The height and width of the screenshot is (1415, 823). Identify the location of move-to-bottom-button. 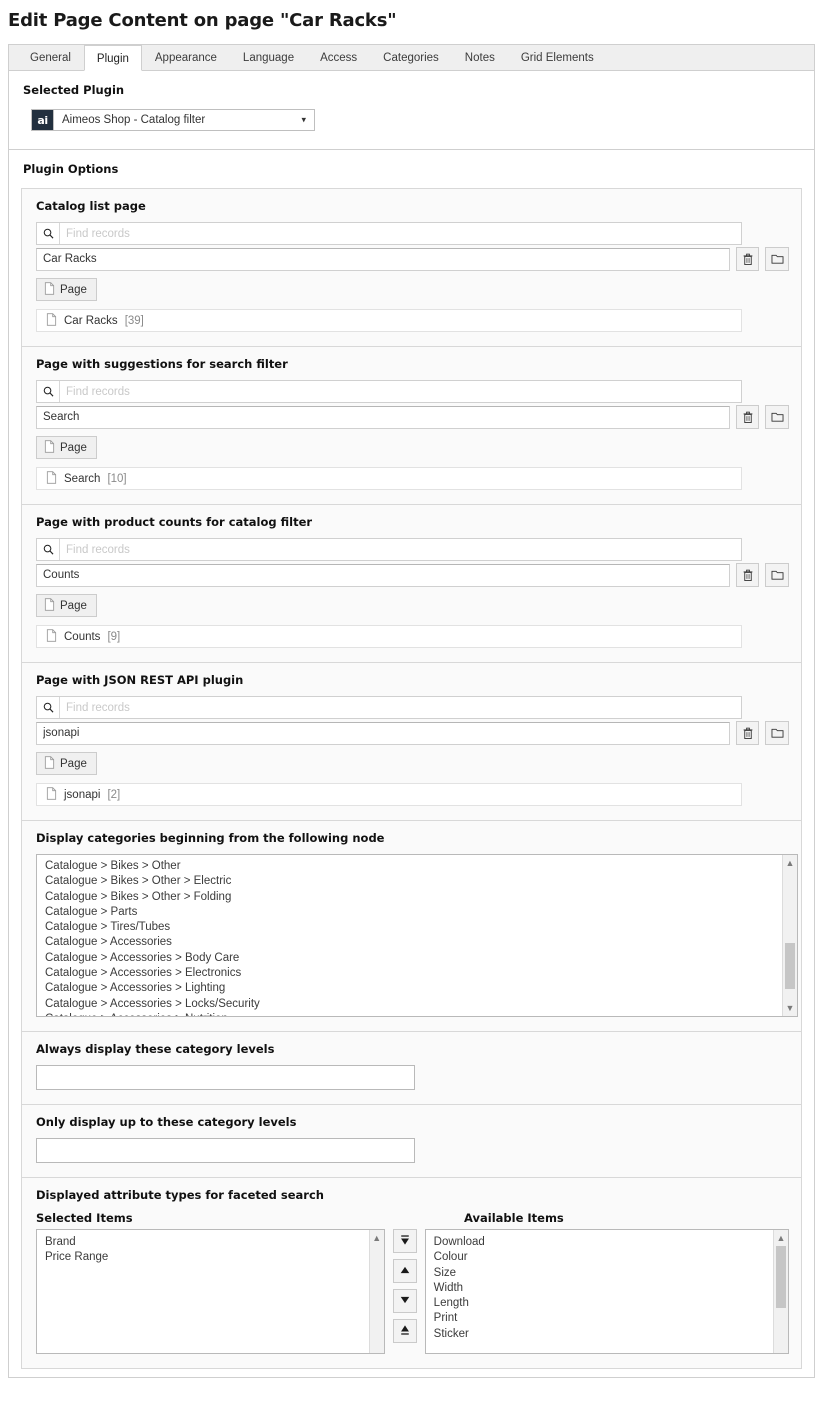
(404, 1331).